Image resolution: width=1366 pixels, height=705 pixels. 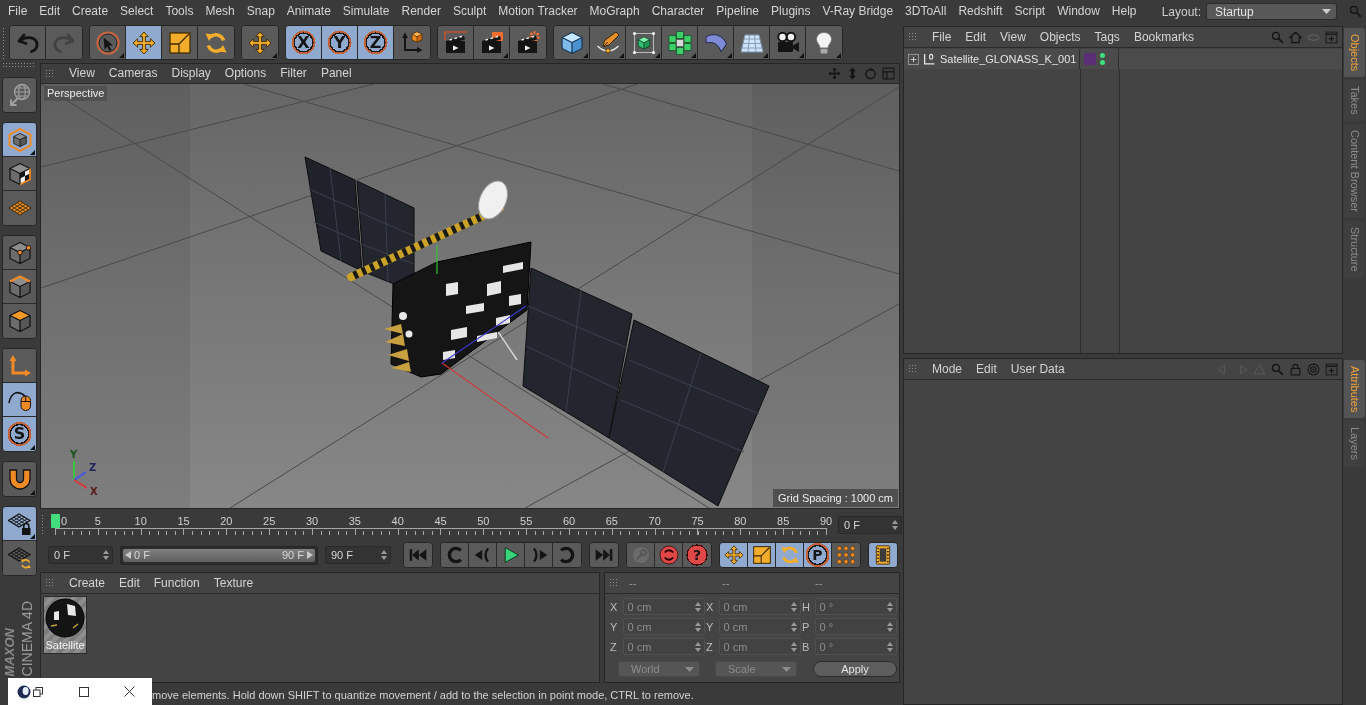 I want to click on attribute-menu-item: Edit, so click(x=986, y=369).